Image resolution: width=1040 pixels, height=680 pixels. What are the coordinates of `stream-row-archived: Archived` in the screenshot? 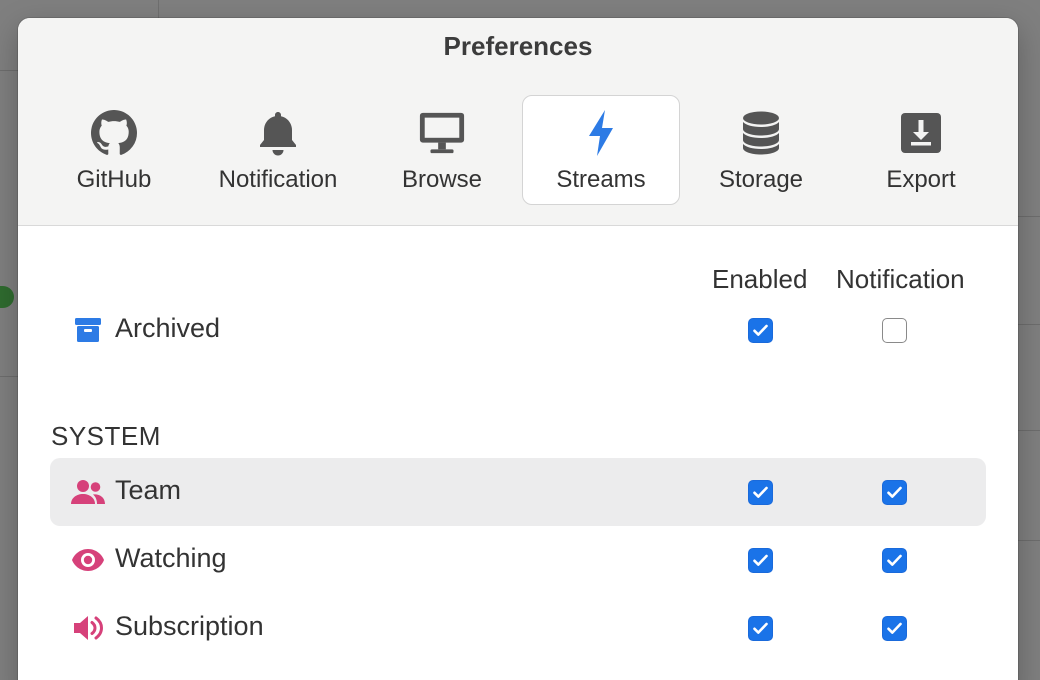 It's located at (518, 330).